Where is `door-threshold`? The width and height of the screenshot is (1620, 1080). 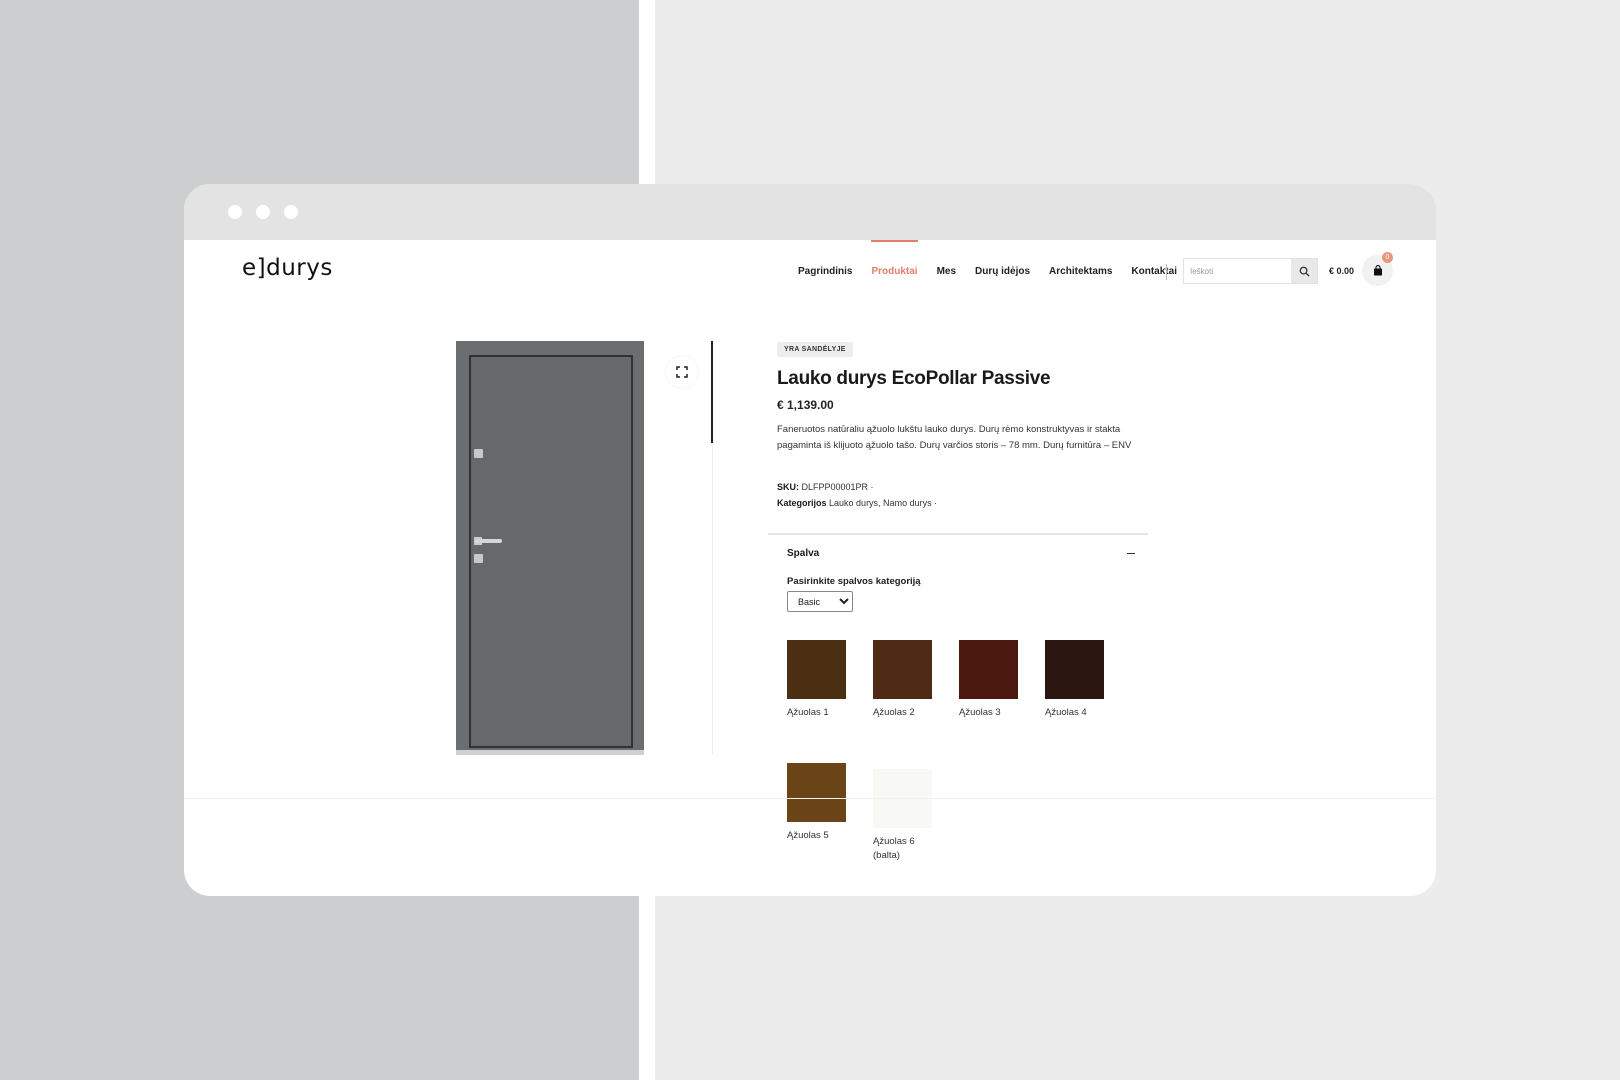
door-threshold is located at coordinates (550, 752).